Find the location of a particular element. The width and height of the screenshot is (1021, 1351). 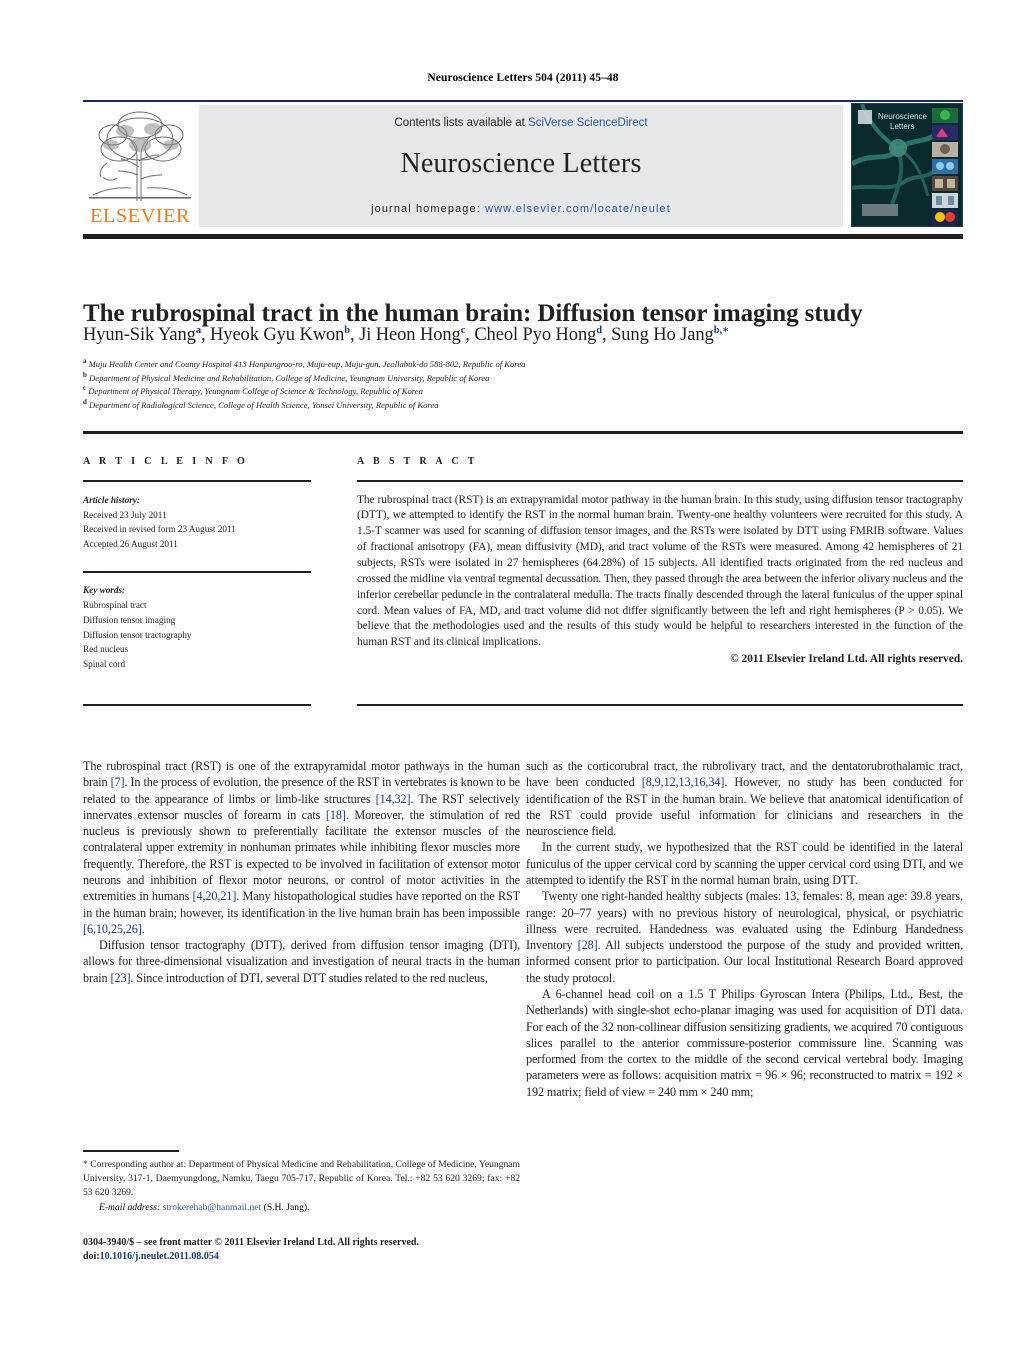

author-affiliation-marker: a is located at coordinates (198, 330).